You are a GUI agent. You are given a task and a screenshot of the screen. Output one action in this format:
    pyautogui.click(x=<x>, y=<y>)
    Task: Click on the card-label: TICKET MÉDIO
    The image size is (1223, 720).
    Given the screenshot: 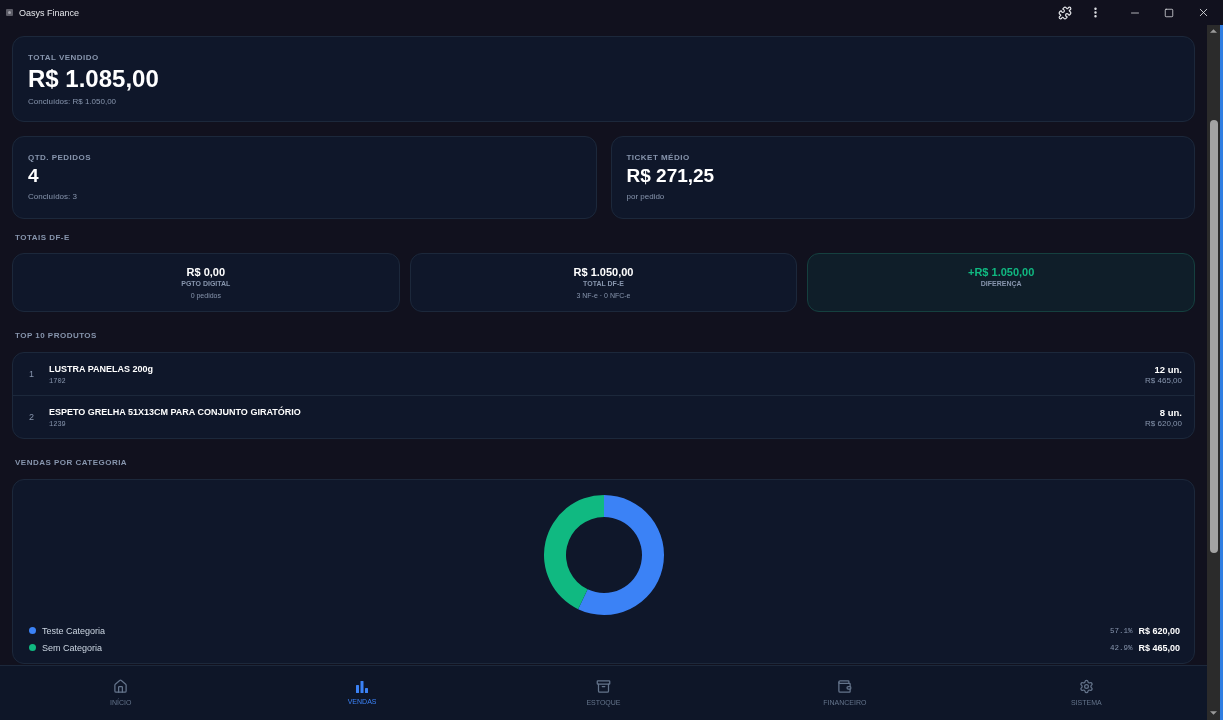 What is the action you would take?
    pyautogui.click(x=658, y=158)
    